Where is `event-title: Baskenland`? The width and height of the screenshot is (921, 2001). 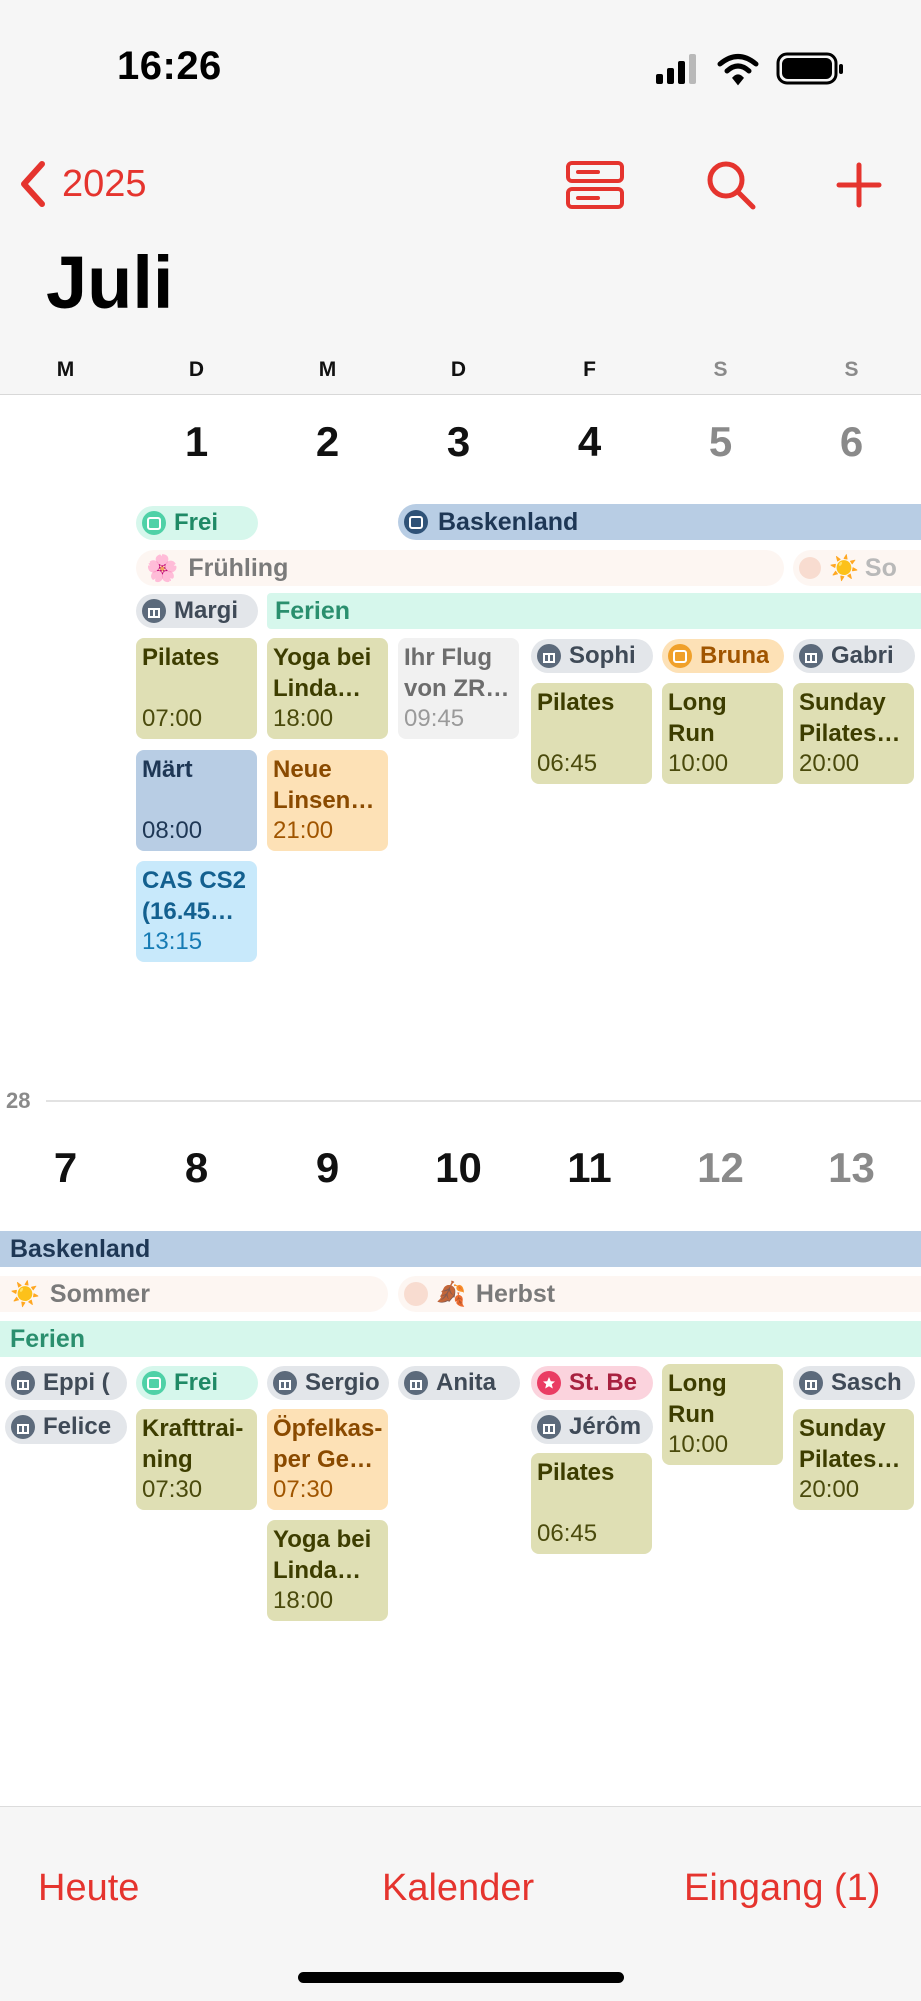
event-title: Baskenland is located at coordinates (508, 521).